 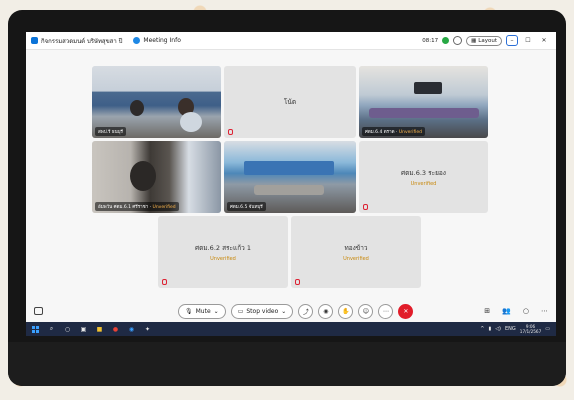 I want to click on participants-icon: 👥, so click(x=506, y=311).